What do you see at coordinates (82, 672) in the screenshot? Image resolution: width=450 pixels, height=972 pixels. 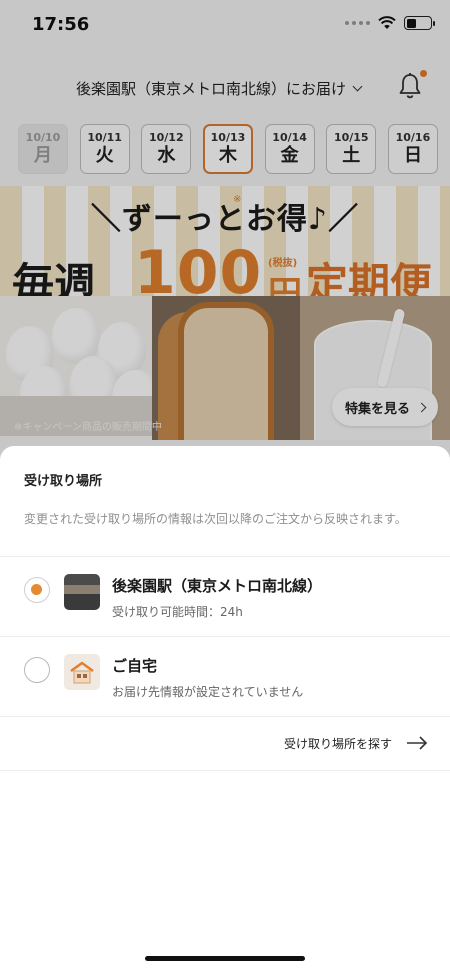 I see `home-thumbnail` at bounding box center [82, 672].